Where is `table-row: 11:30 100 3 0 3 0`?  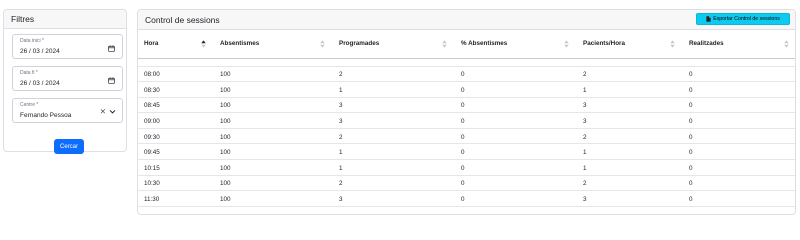
table-row: 11:30 100 3 0 3 0 is located at coordinates (466, 198).